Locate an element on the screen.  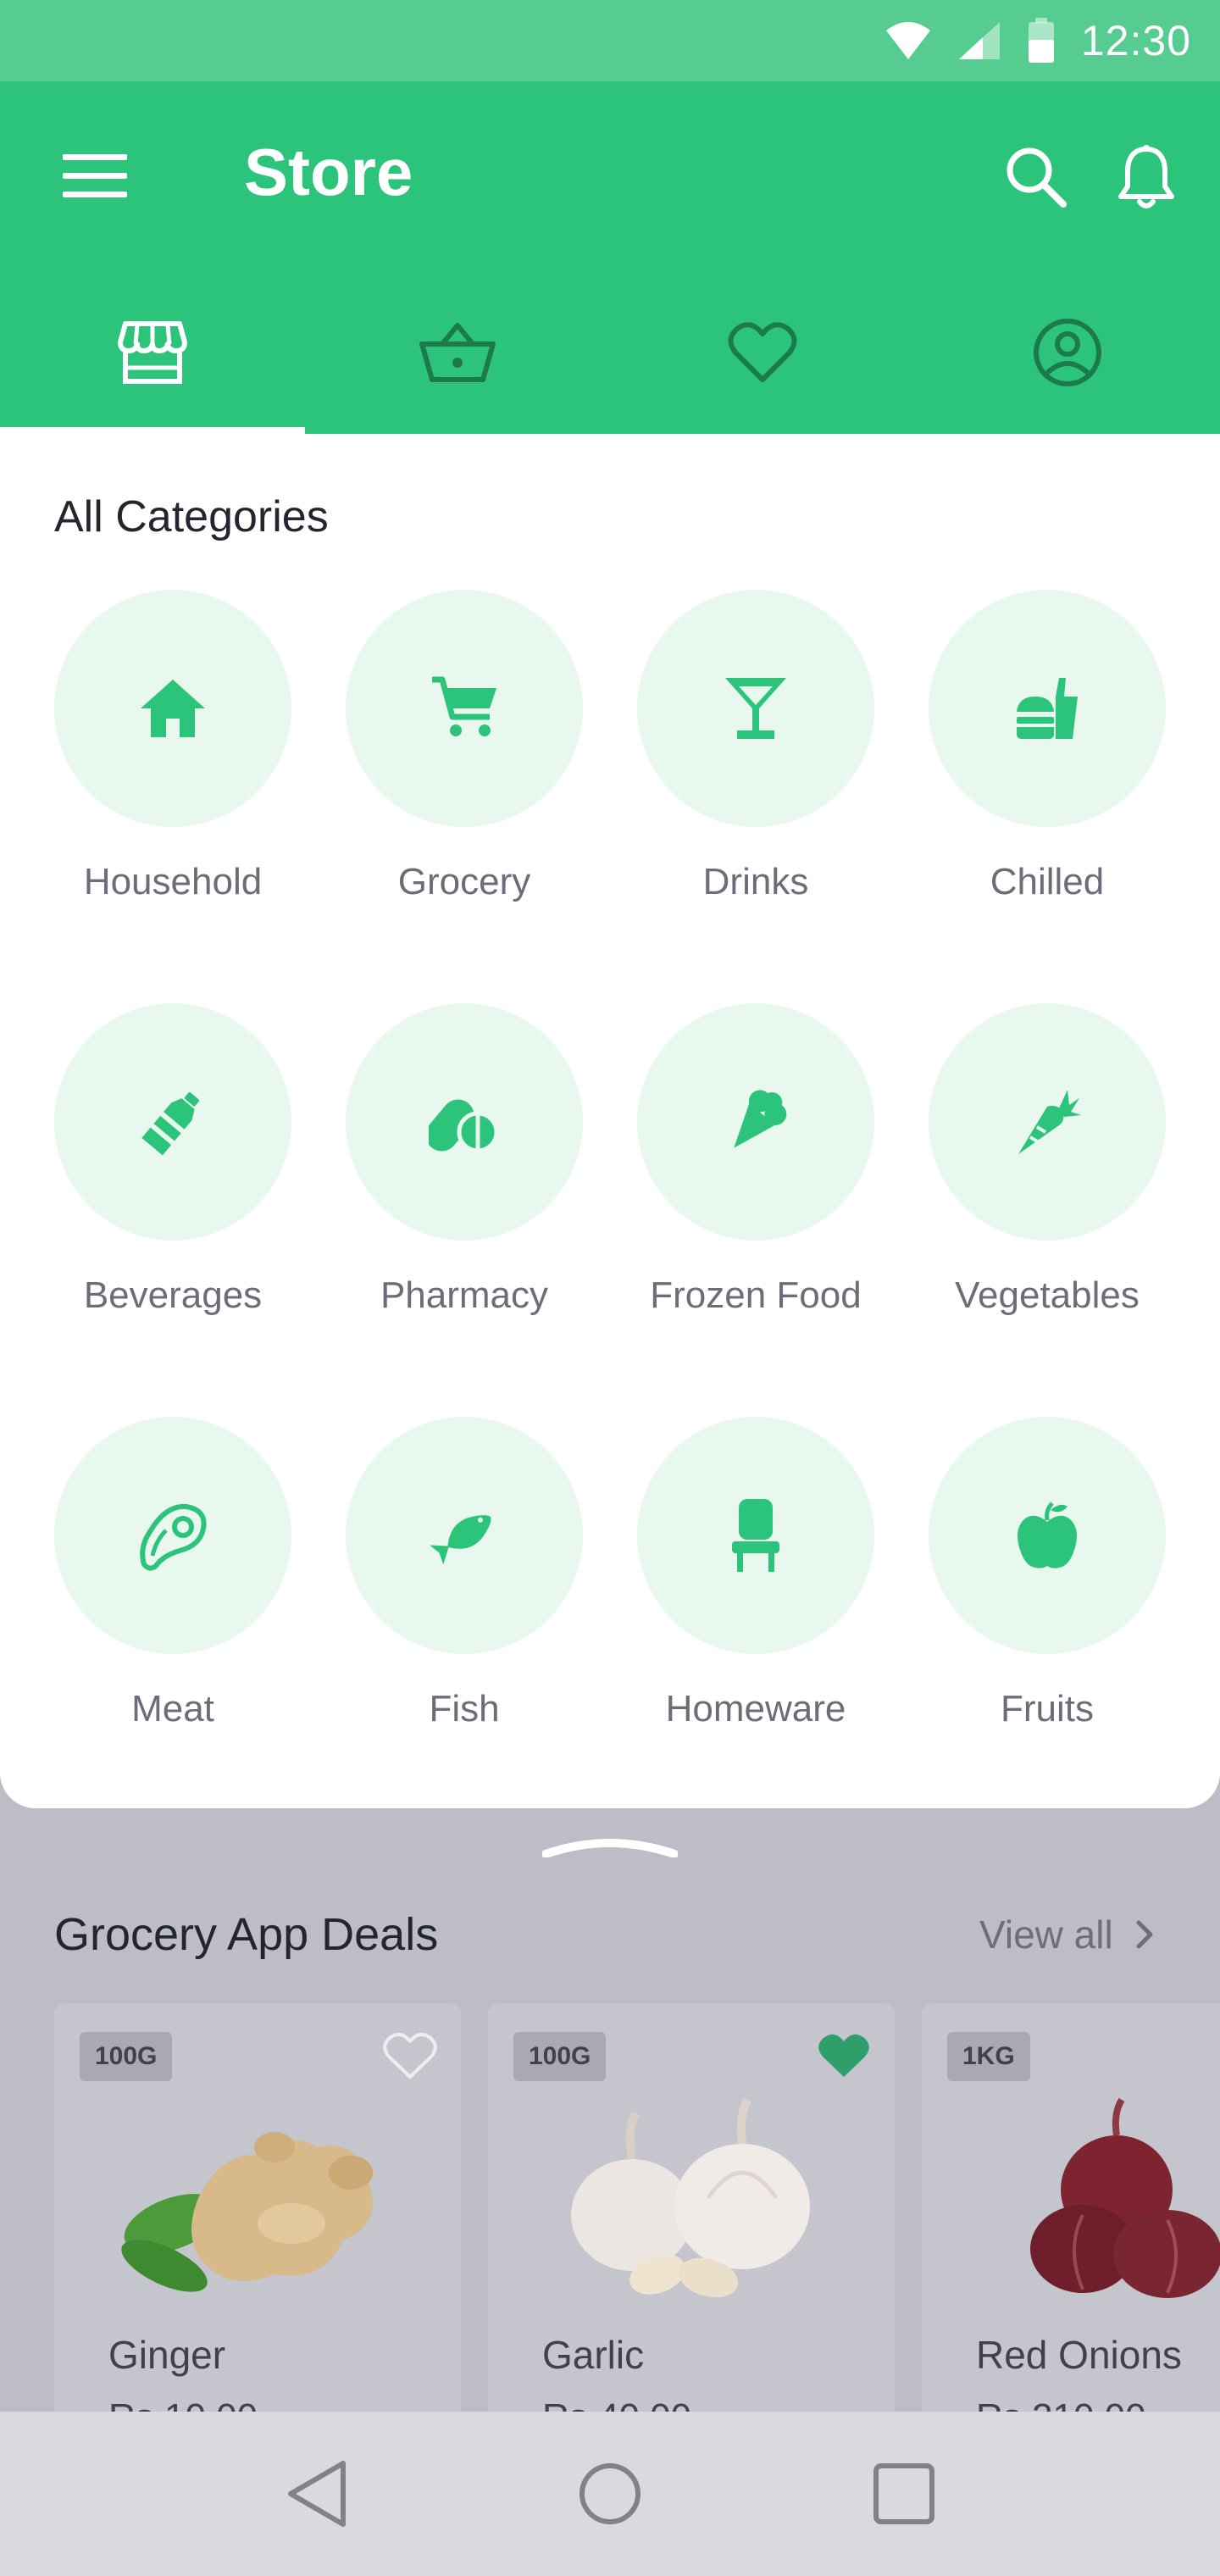
category-label: Household is located at coordinates (173, 881).